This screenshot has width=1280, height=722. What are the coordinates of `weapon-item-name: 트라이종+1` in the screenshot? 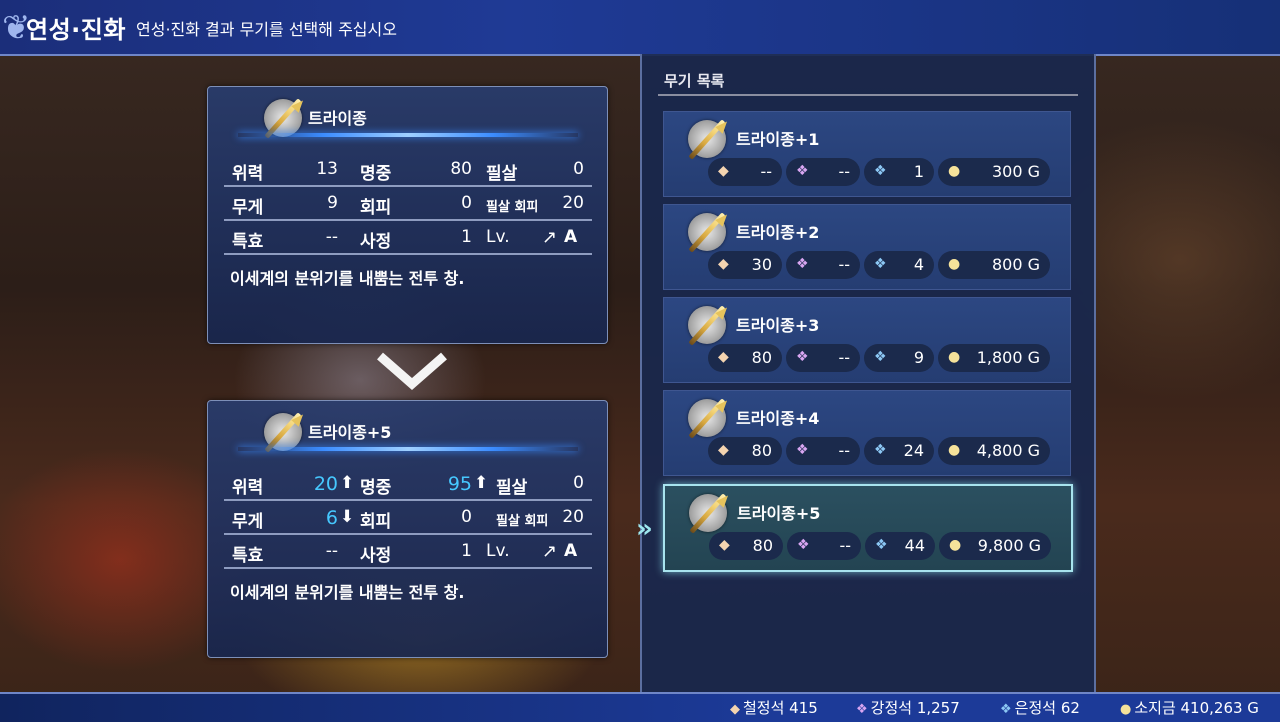 It's located at (778, 139).